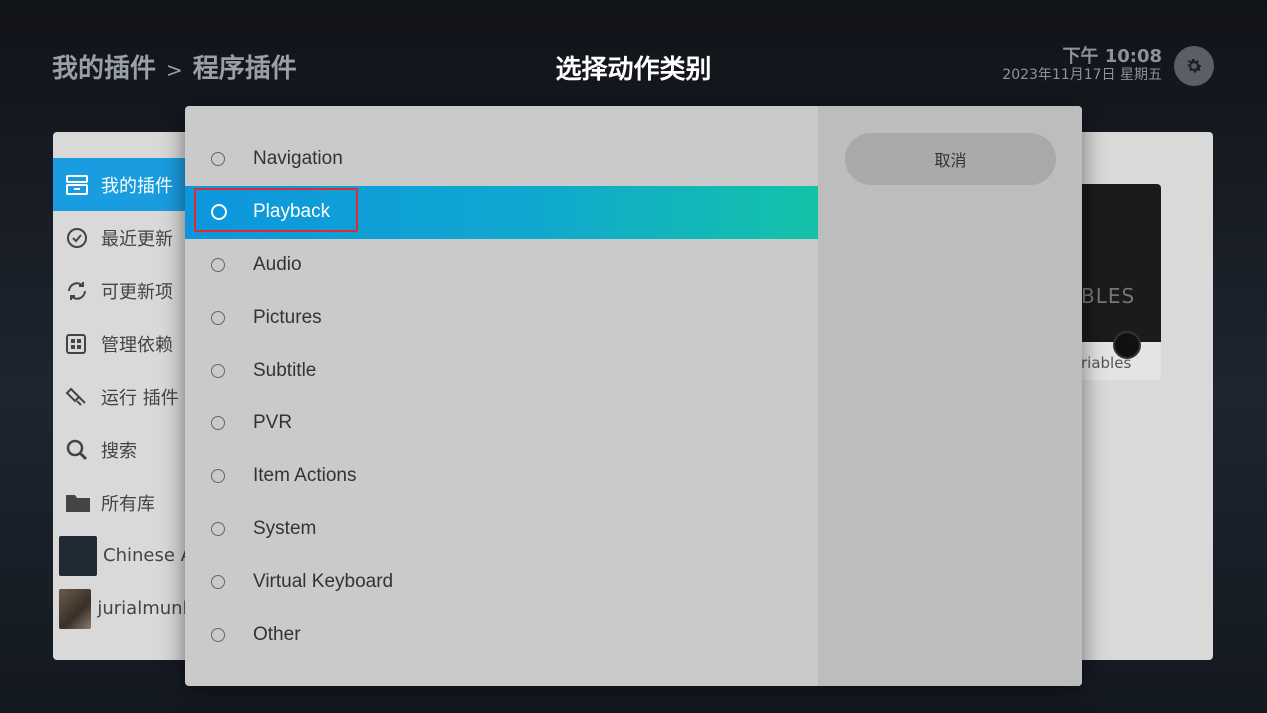  What do you see at coordinates (1082, 75) in the screenshot?
I see `clock-date: 2023年11月17日 星期五` at bounding box center [1082, 75].